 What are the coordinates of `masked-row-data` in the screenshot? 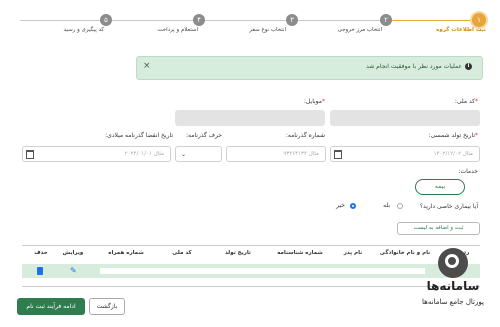 It's located at (262, 271).